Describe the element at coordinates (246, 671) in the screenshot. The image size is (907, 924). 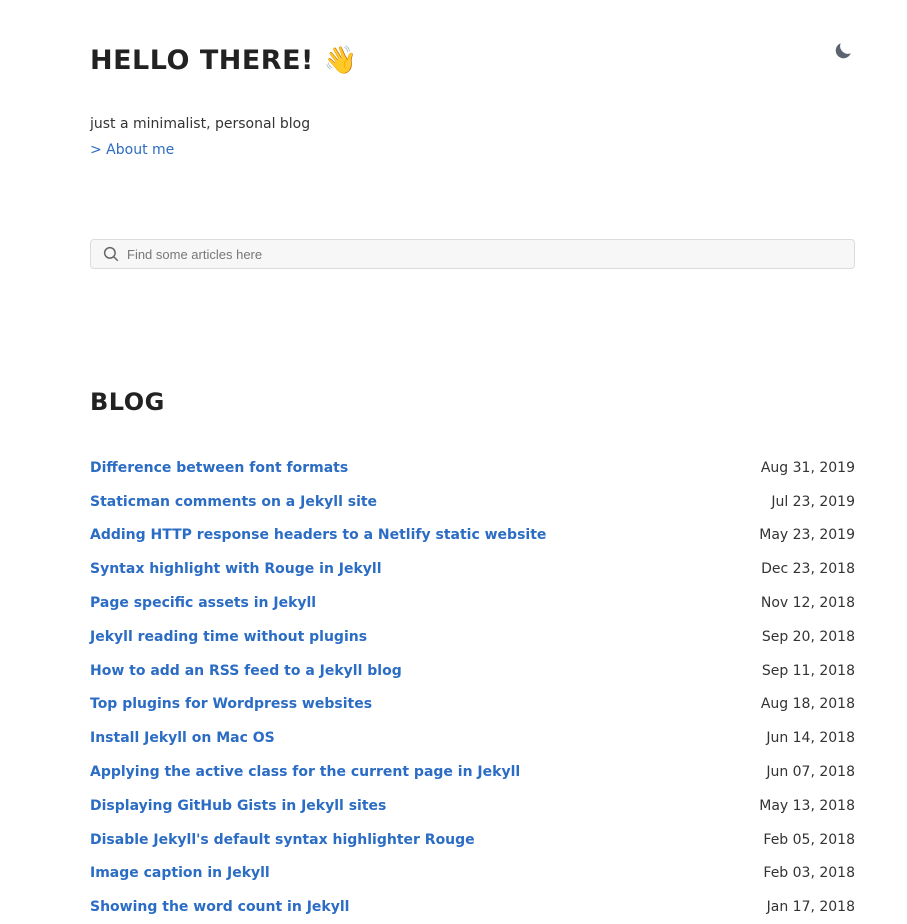
I see `post-link: How to add an RSS feed to a Jekyll blog` at that location.